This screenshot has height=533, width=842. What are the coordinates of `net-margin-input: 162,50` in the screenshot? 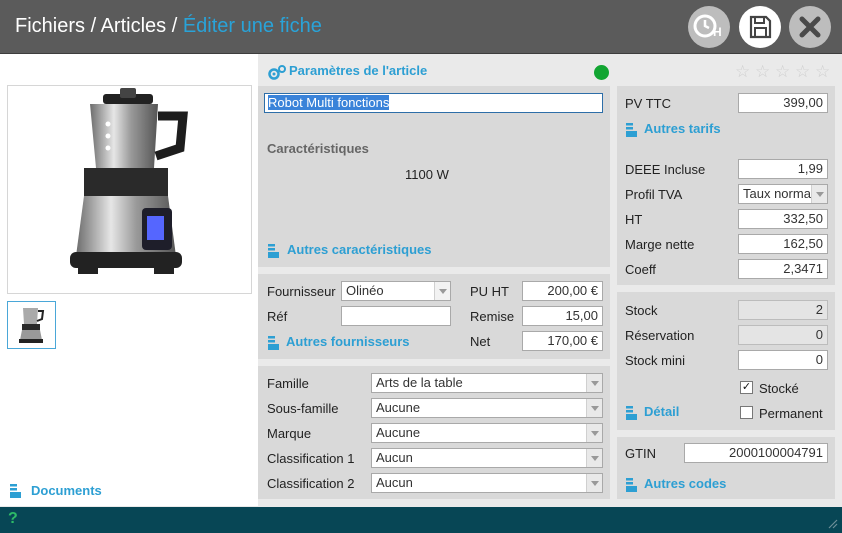 It's located at (783, 244).